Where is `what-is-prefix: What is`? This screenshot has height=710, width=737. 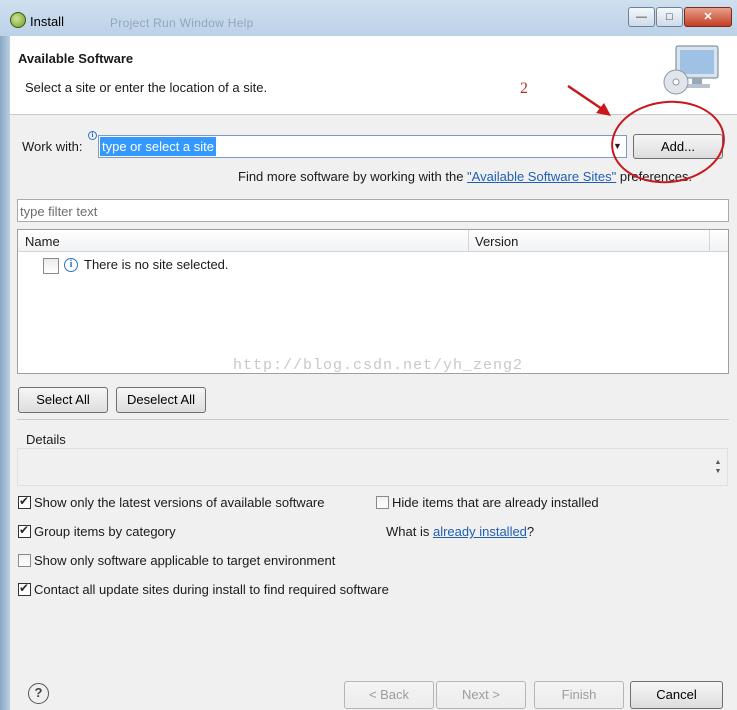 what-is-prefix: What is is located at coordinates (409, 531).